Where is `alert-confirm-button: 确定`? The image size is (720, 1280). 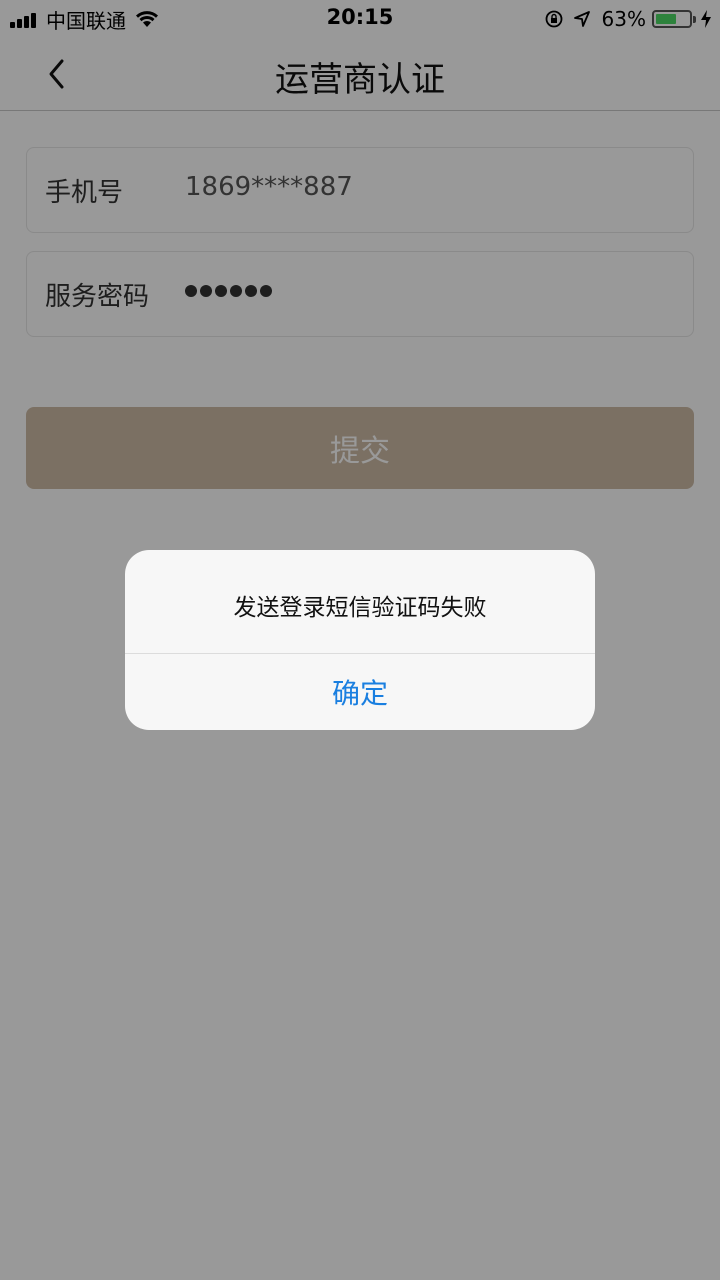 alert-confirm-button: 确定 is located at coordinates (360, 692).